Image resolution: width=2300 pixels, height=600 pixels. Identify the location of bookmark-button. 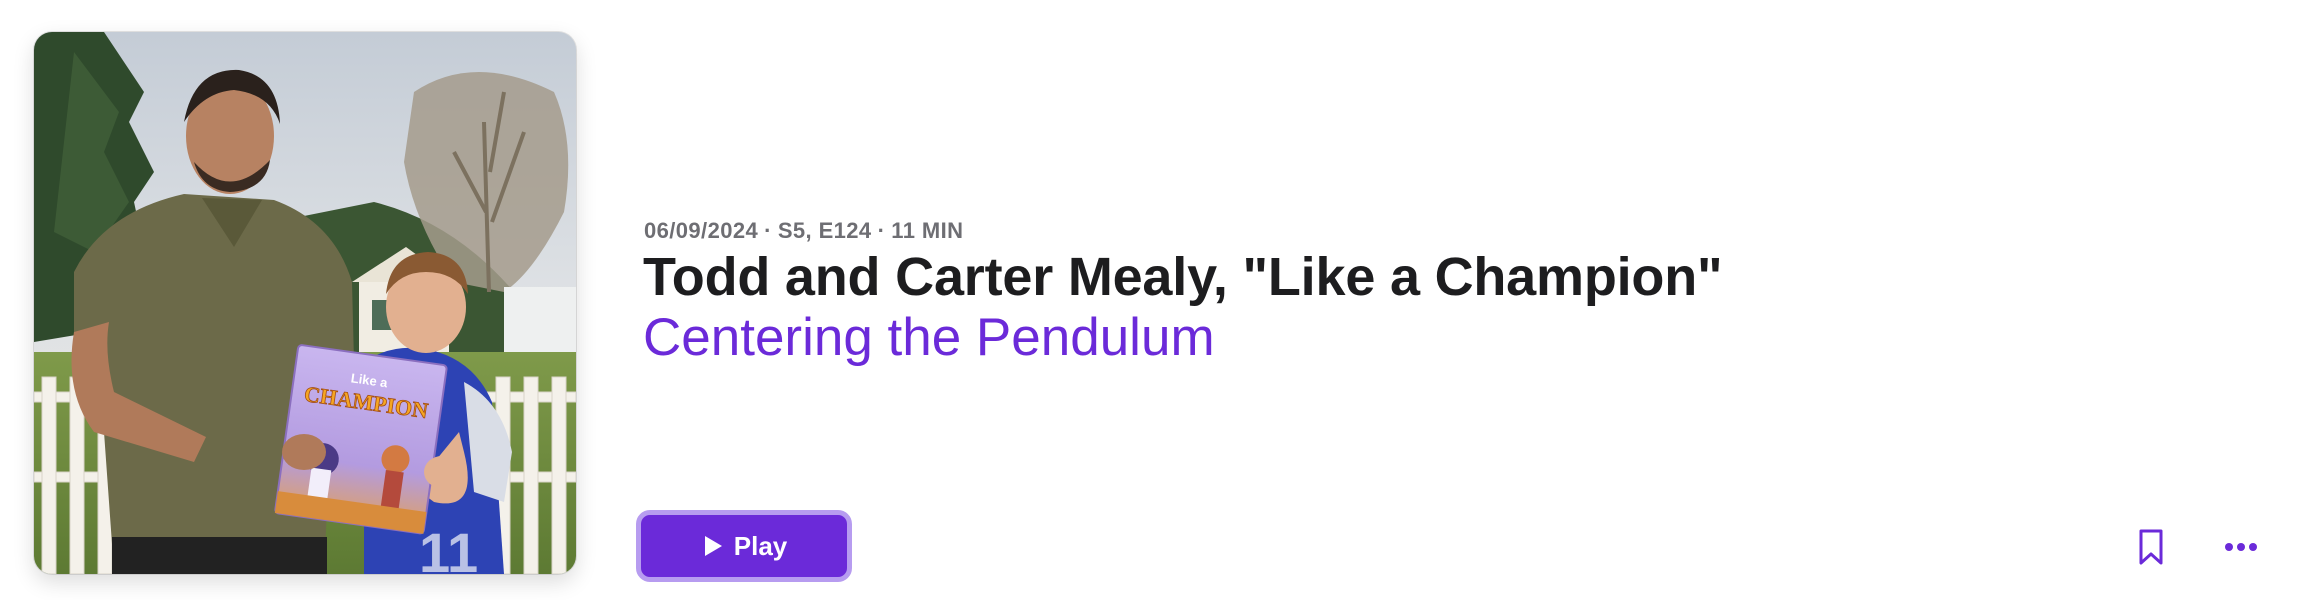
(2151, 547).